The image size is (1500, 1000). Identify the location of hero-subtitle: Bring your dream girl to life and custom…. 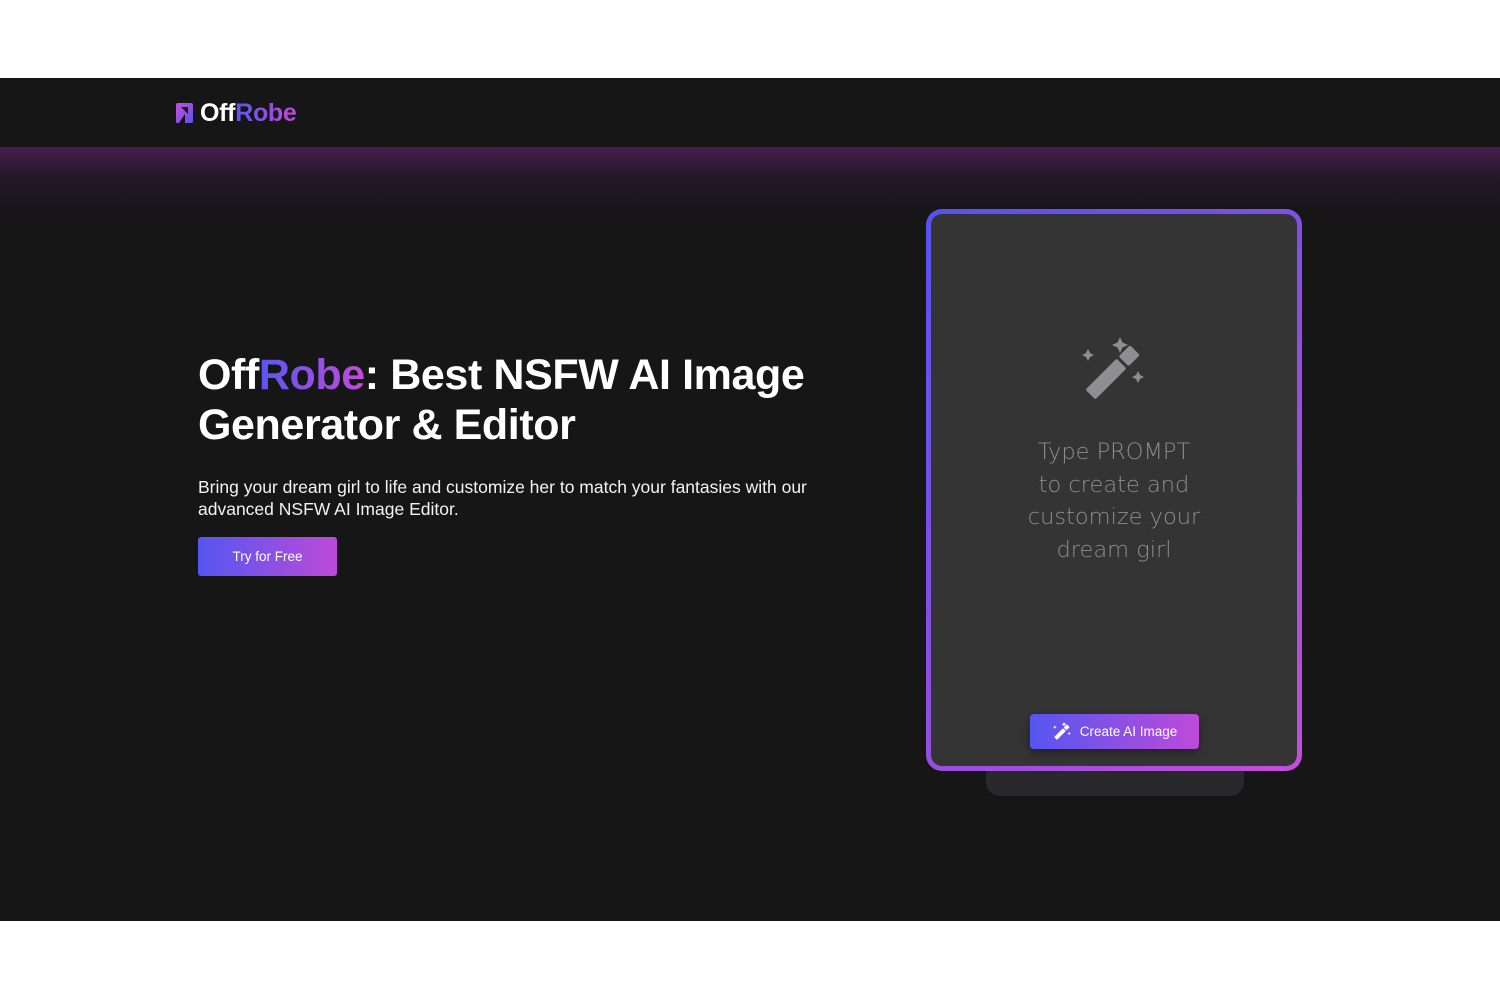
(502, 498).